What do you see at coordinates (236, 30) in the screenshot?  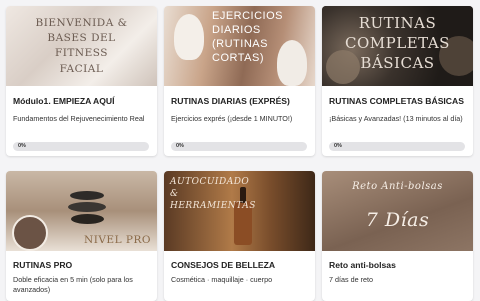 I see `thumb-line-2: DIARIOS` at bounding box center [236, 30].